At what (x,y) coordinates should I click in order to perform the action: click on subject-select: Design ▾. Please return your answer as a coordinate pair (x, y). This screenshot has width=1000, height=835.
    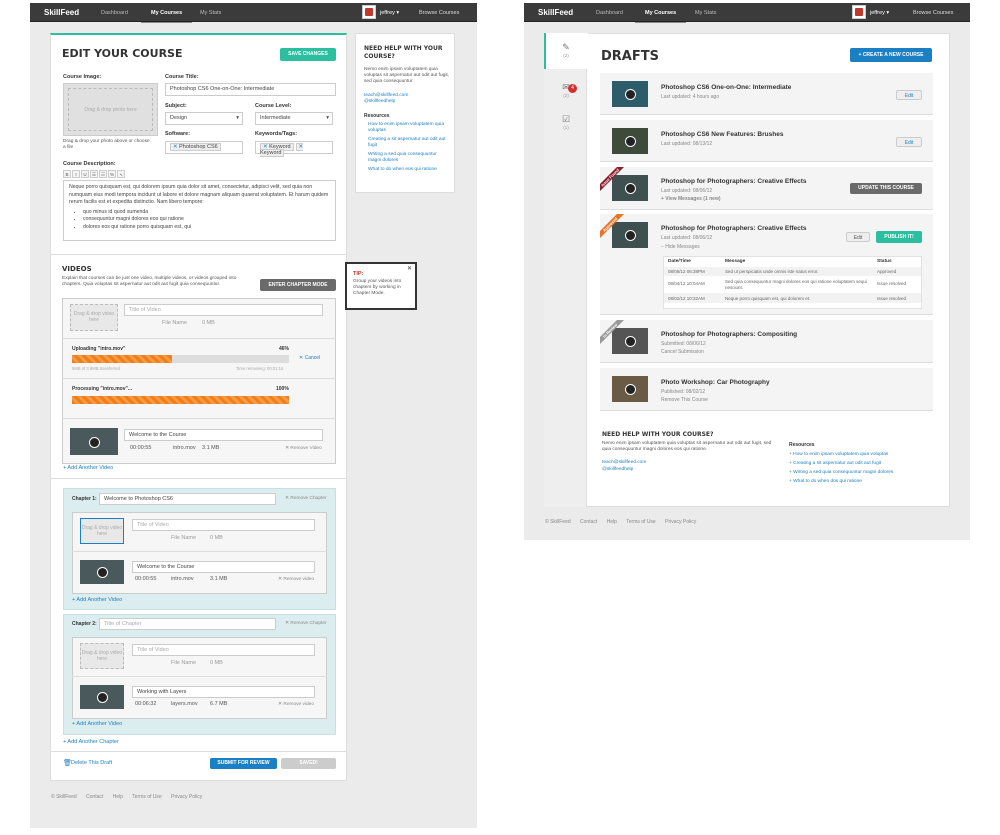
    Looking at the image, I should click on (204, 118).